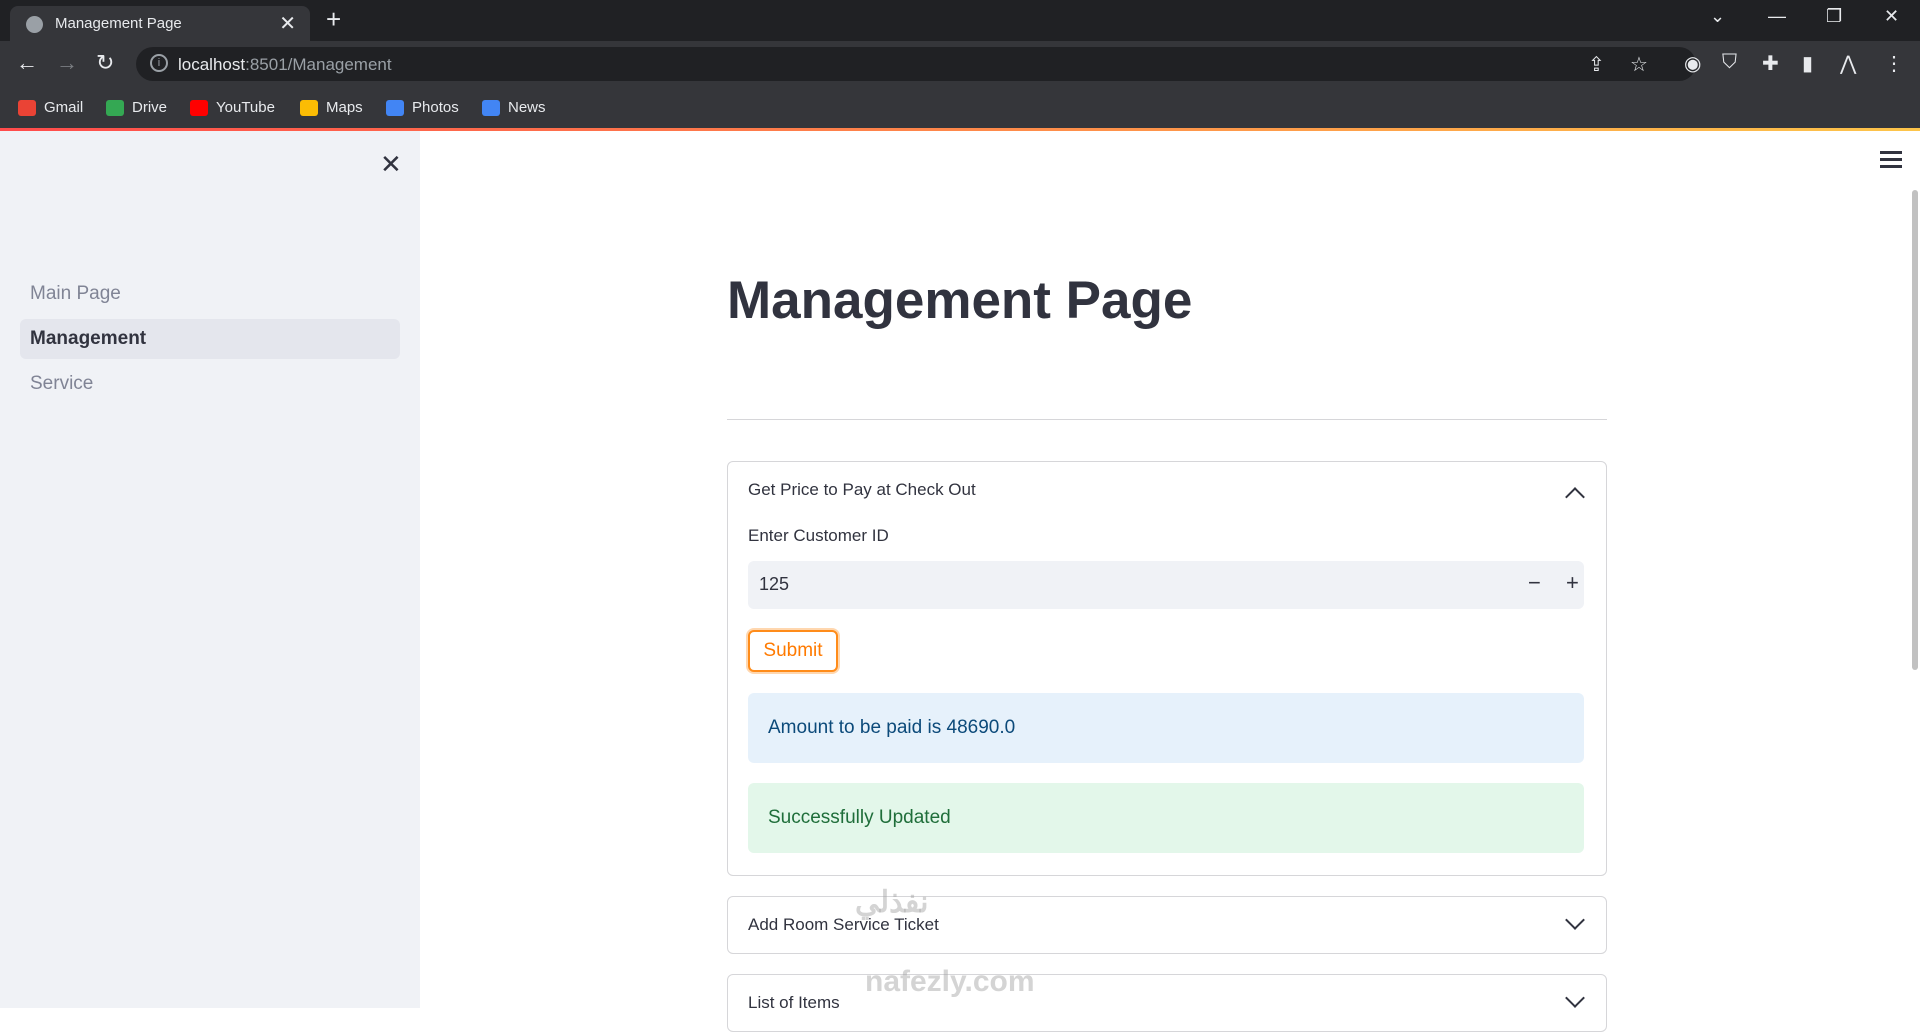 This screenshot has width=1920, height=1032. I want to click on globe-icon, so click(34, 24).